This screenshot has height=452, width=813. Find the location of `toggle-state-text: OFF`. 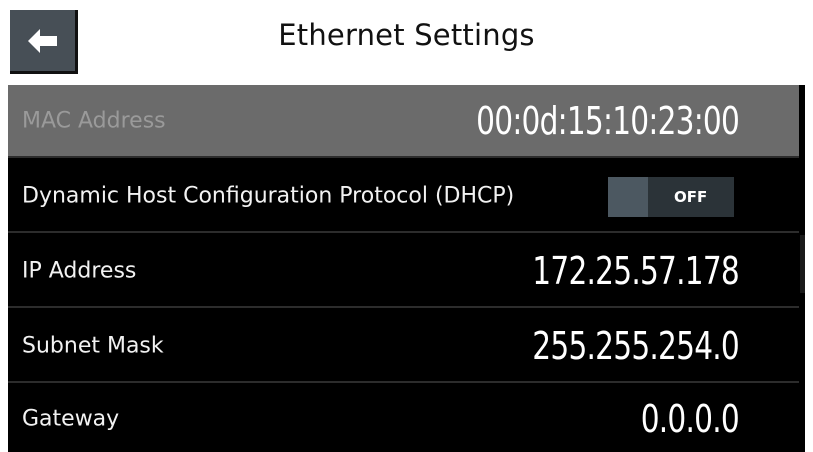

toggle-state-text: OFF is located at coordinates (691, 197).